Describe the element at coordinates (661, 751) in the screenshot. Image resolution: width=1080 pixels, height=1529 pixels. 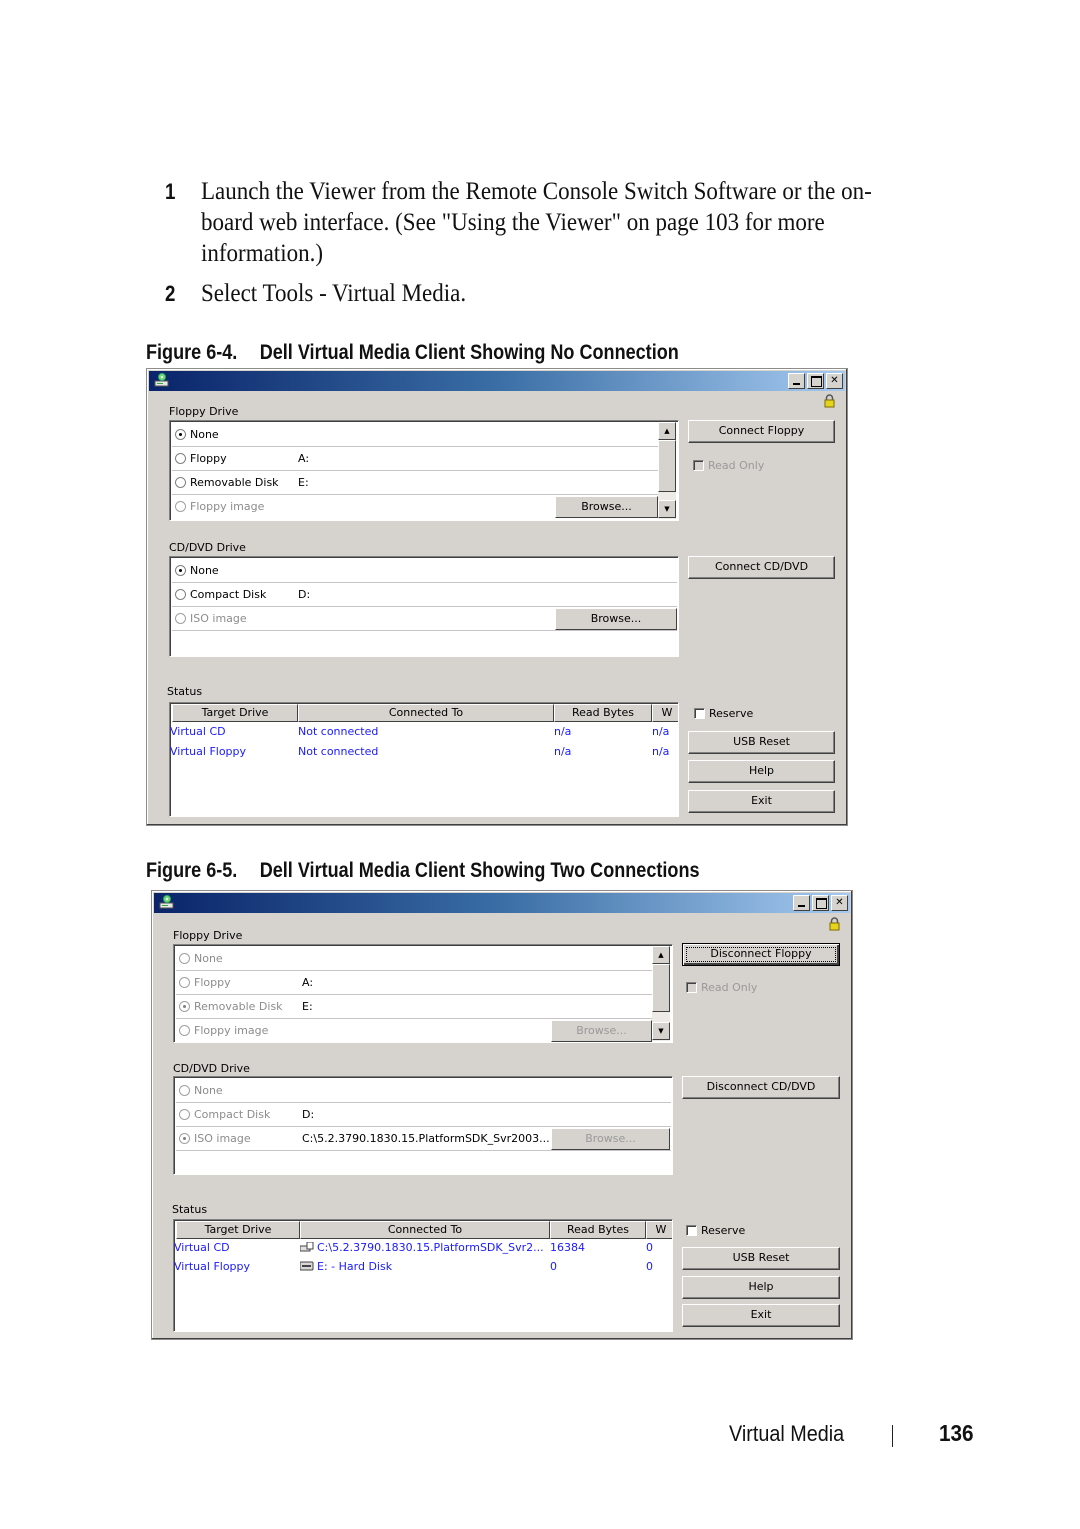
I see `write-bytes-cell: n/a` at that location.